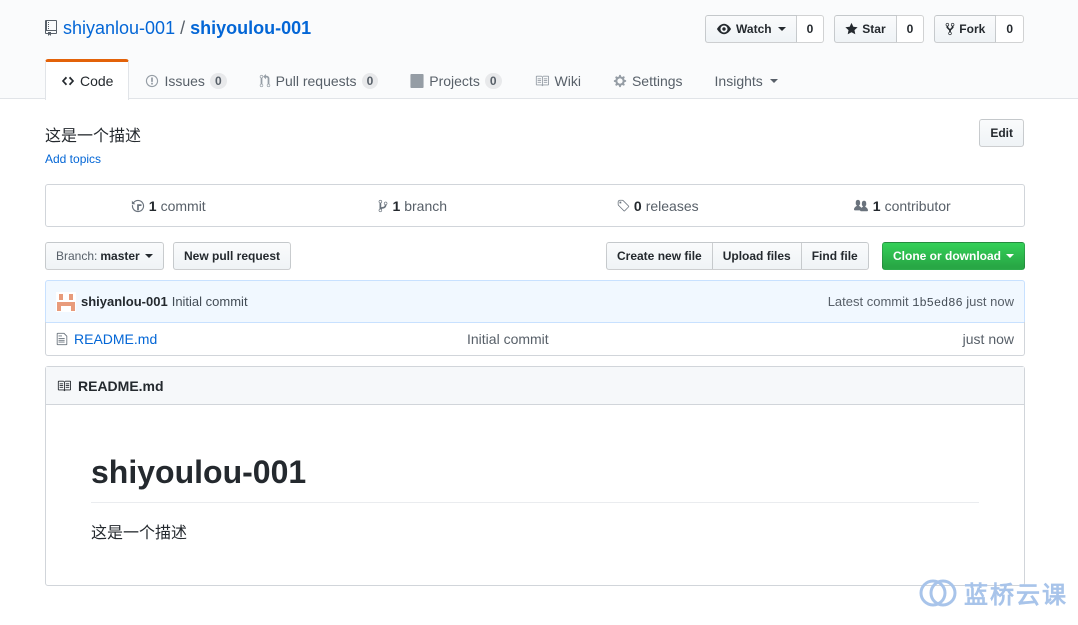  Describe the element at coordinates (183, 205) in the screenshot. I see `commits-label: commit` at that location.